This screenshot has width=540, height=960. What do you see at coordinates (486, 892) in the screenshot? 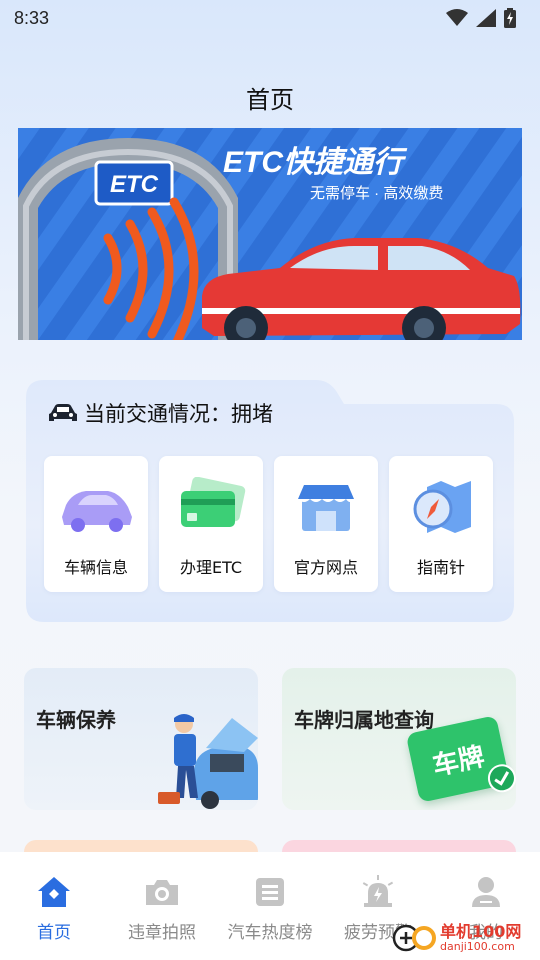
I see `profile-icon` at bounding box center [486, 892].